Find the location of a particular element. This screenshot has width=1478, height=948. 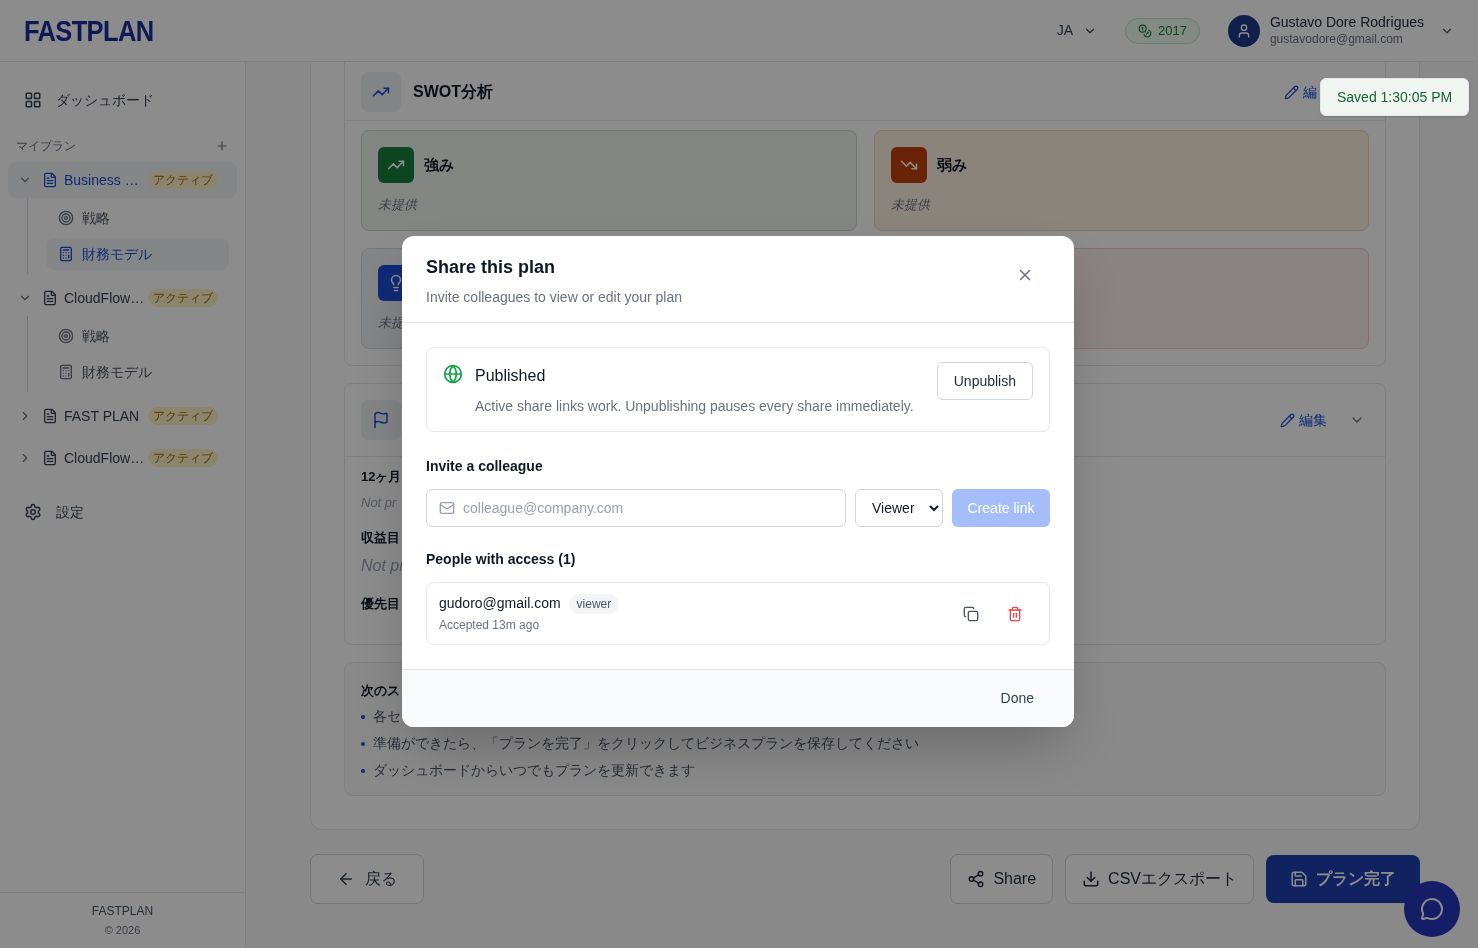

plan-item: Business … アクティブ is located at coordinates (122, 180).